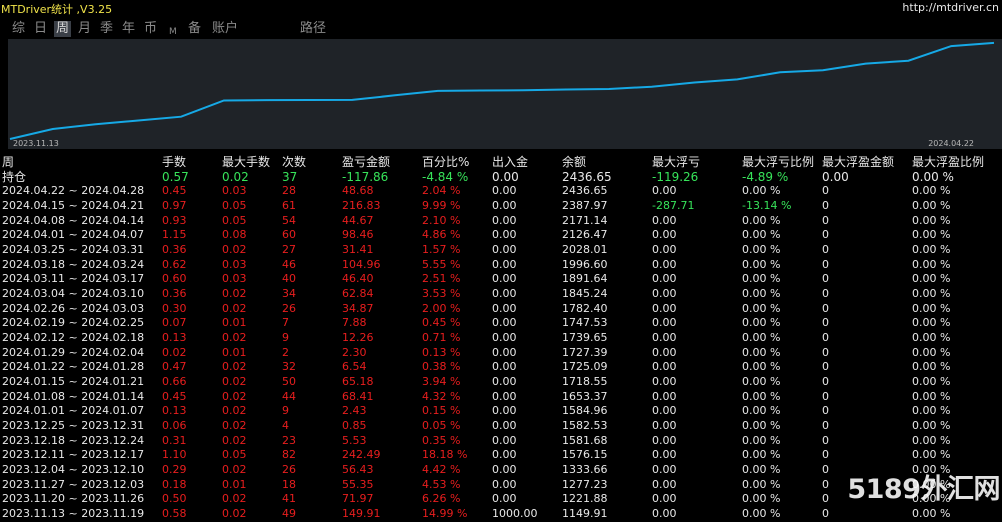 The image size is (1002, 522). What do you see at coordinates (441, 235) in the screenshot?
I see `table-cell: 4.86 %` at bounding box center [441, 235].